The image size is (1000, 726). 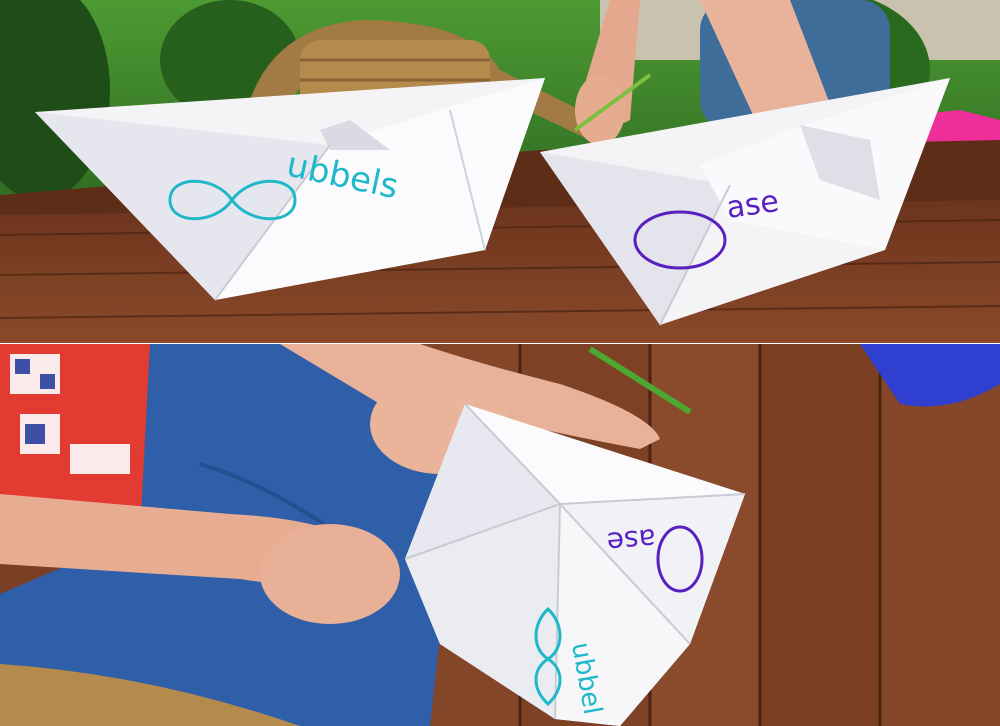 What do you see at coordinates (752, 205) in the screenshot?
I see `boat-right-word: ase` at bounding box center [752, 205].